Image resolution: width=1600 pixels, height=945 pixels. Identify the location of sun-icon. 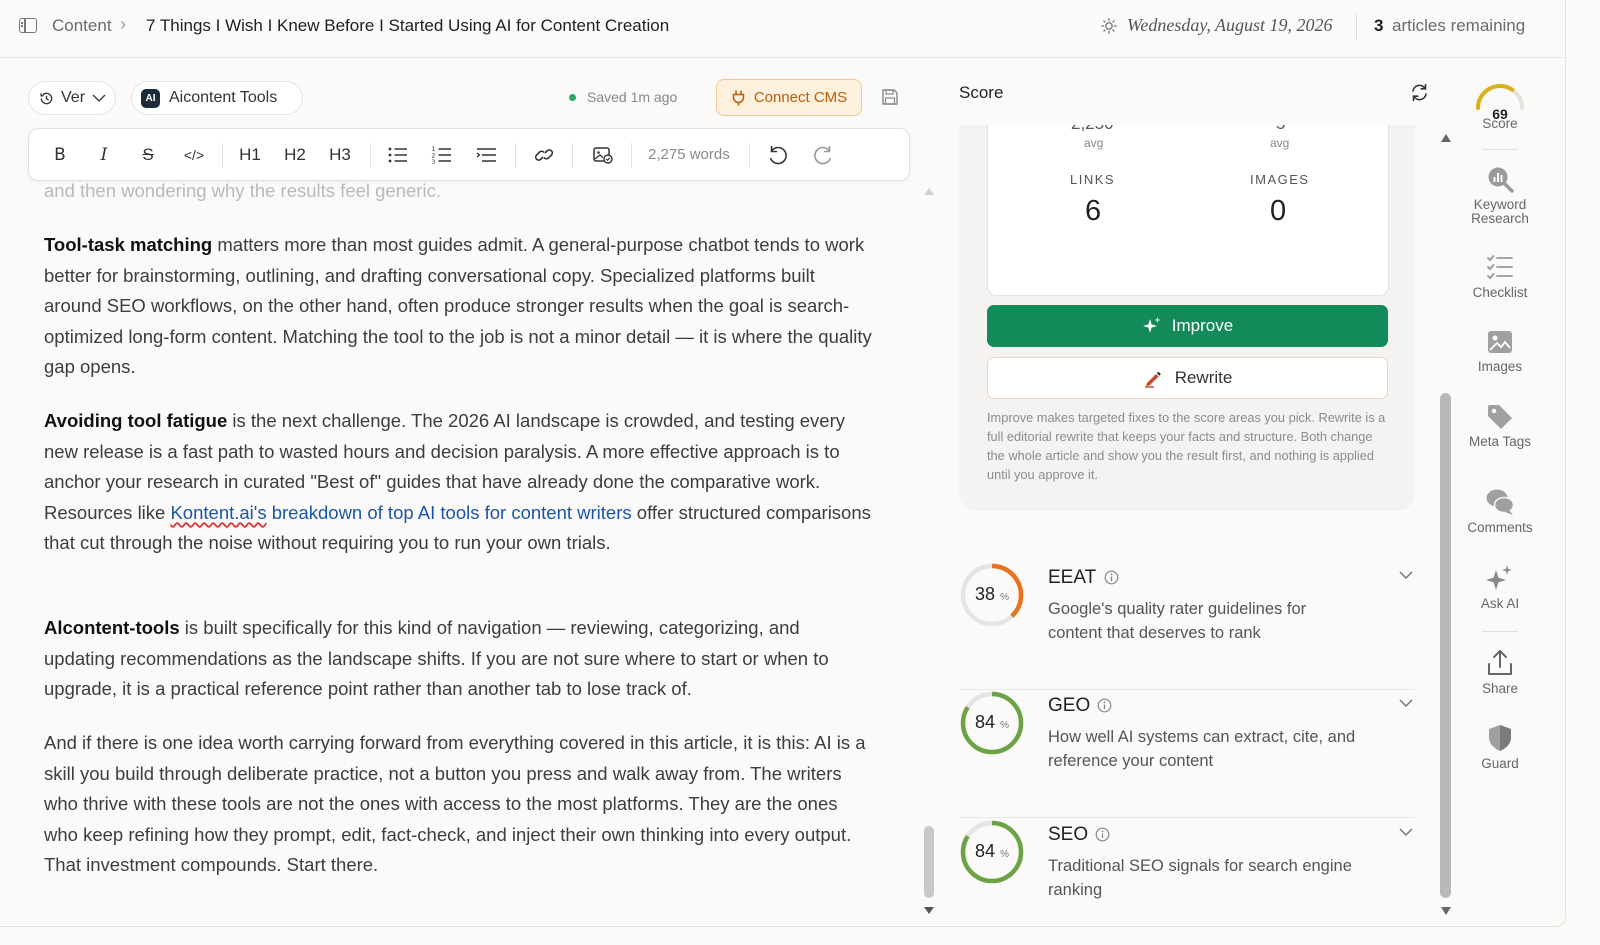
(1109, 26).